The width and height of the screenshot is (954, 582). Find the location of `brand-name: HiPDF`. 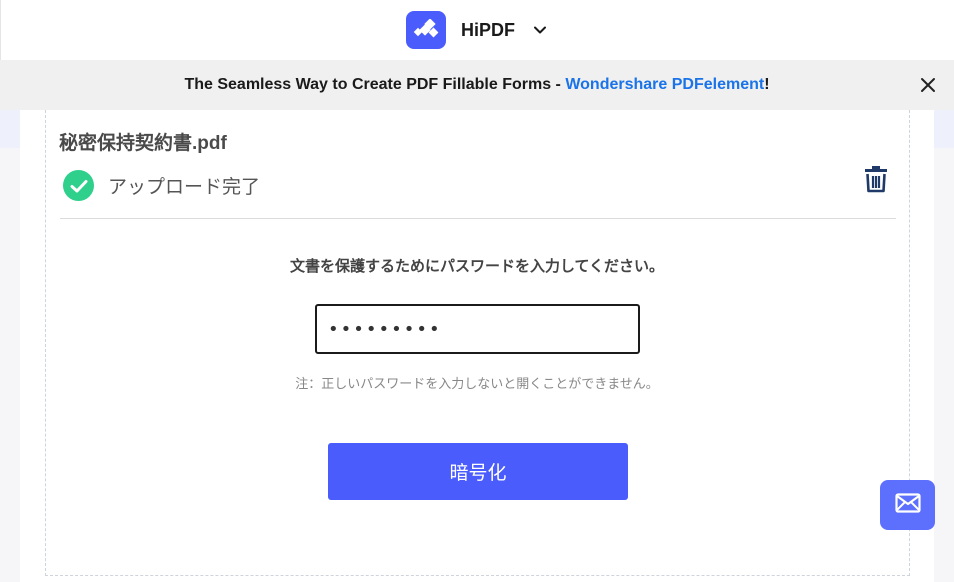

brand-name: HiPDF is located at coordinates (488, 29).